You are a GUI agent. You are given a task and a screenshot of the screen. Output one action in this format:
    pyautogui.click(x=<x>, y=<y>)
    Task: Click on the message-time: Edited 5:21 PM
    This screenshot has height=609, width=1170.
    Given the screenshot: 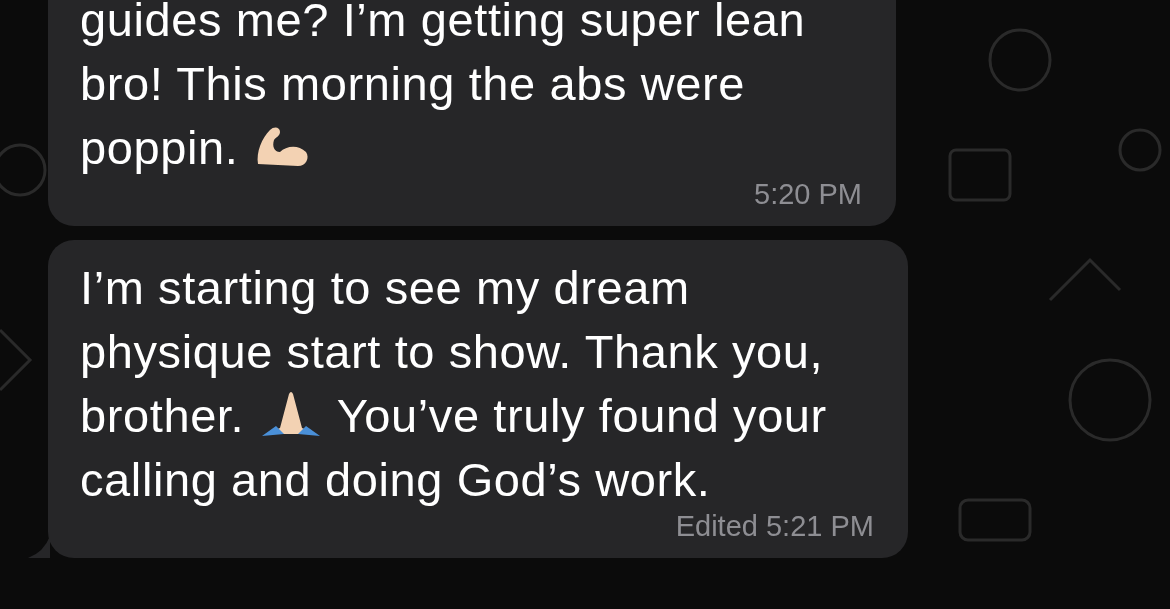 What is the action you would take?
    pyautogui.click(x=774, y=526)
    